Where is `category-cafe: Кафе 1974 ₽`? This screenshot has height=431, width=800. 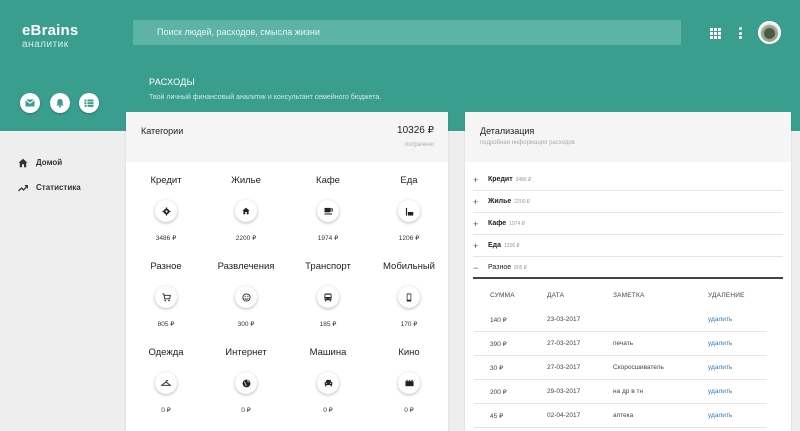
category-cafe: Кафе 1974 ₽ is located at coordinates (328, 208).